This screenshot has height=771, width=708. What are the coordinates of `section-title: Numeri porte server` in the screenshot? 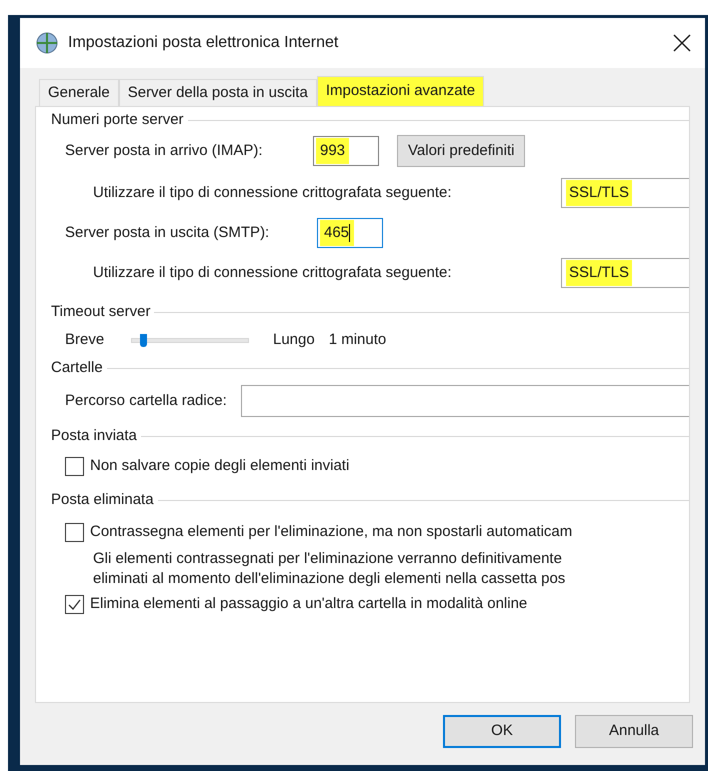 It's located at (117, 120).